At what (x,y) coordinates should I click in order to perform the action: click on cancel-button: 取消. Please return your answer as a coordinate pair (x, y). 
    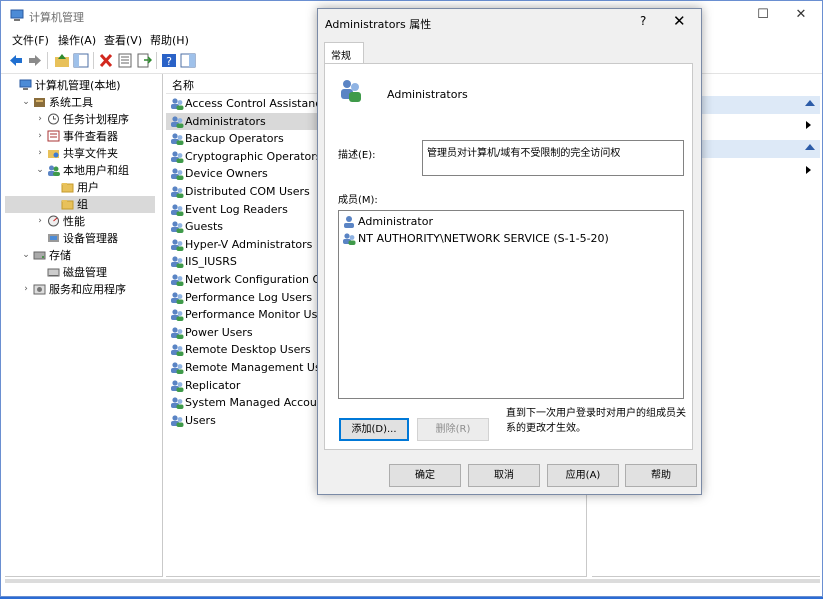
    Looking at the image, I should click on (504, 475).